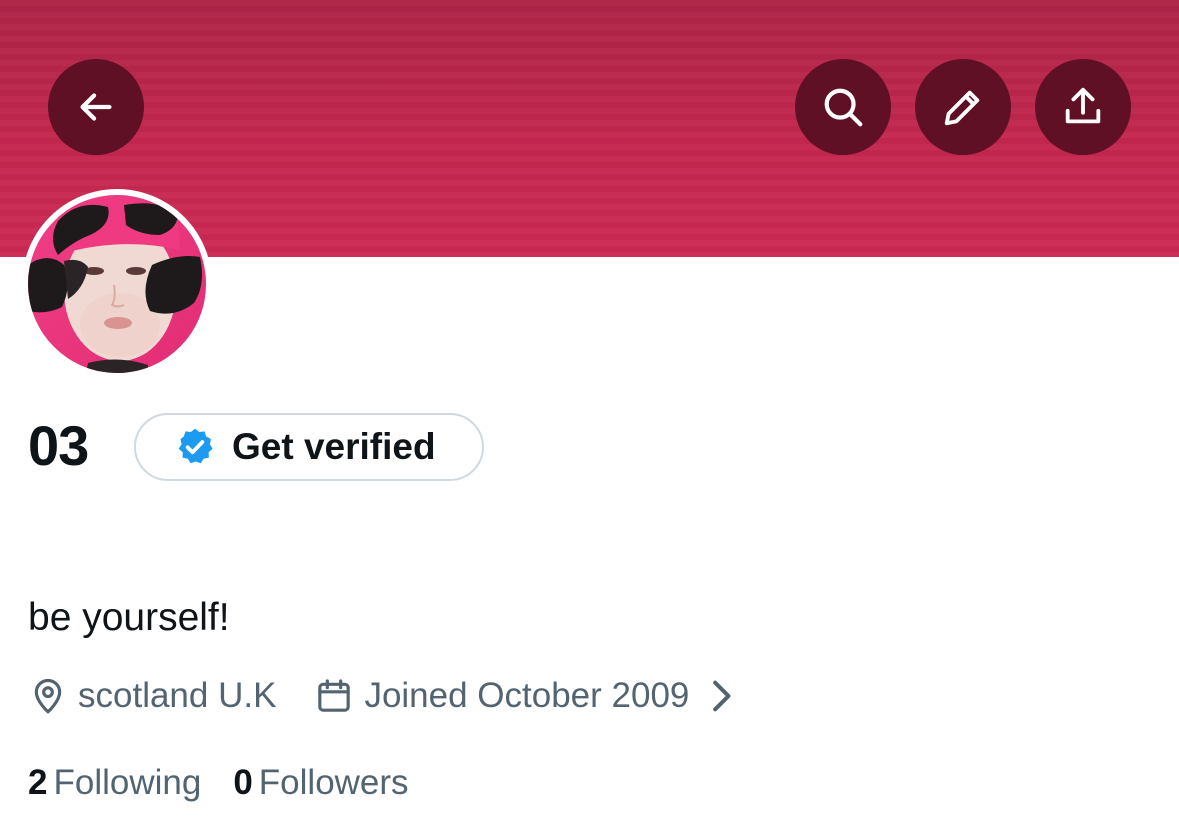 The width and height of the screenshot is (1179, 840). I want to click on followers-link: 0 Followers, so click(320, 783).